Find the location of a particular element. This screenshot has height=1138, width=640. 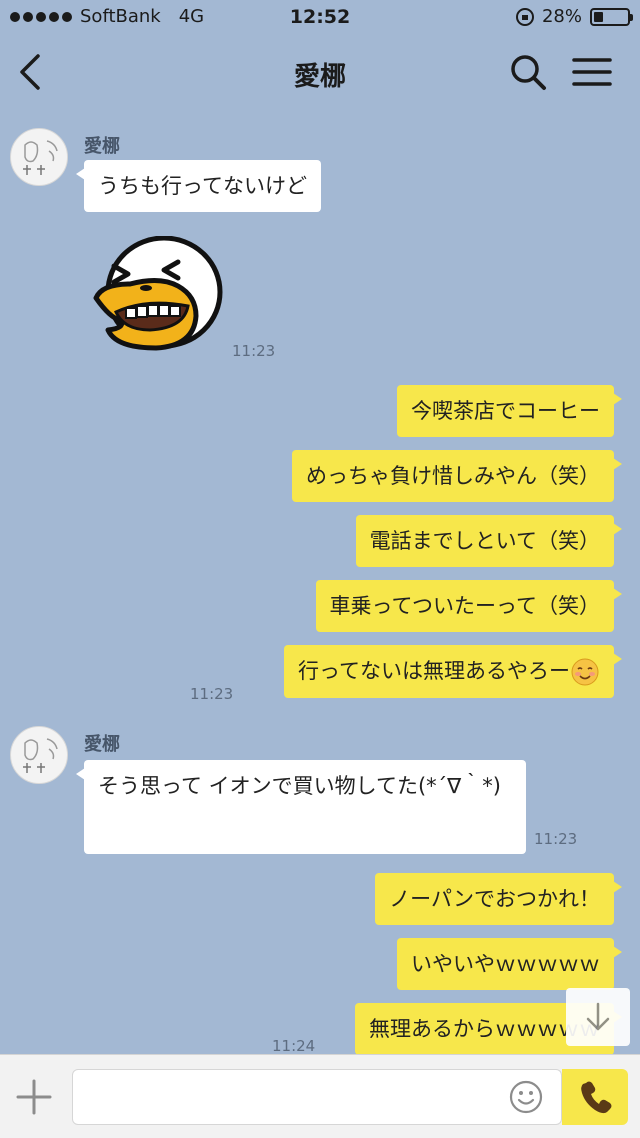

smiley-icon is located at coordinates (526, 1097).